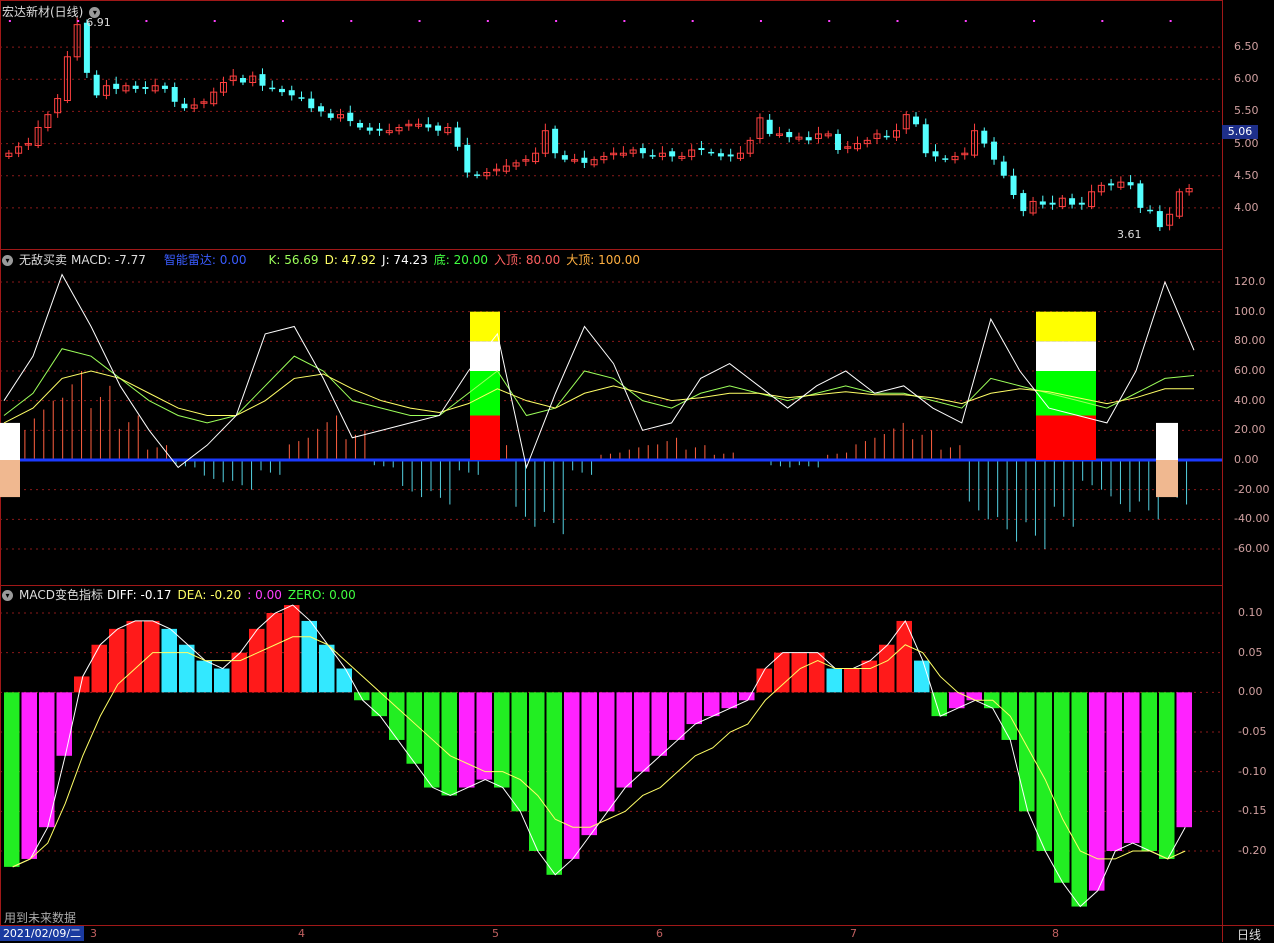 The height and width of the screenshot is (943, 1274). What do you see at coordinates (42, 933) in the screenshot?
I see `cursor-date: 2021/02/09/二` at bounding box center [42, 933].